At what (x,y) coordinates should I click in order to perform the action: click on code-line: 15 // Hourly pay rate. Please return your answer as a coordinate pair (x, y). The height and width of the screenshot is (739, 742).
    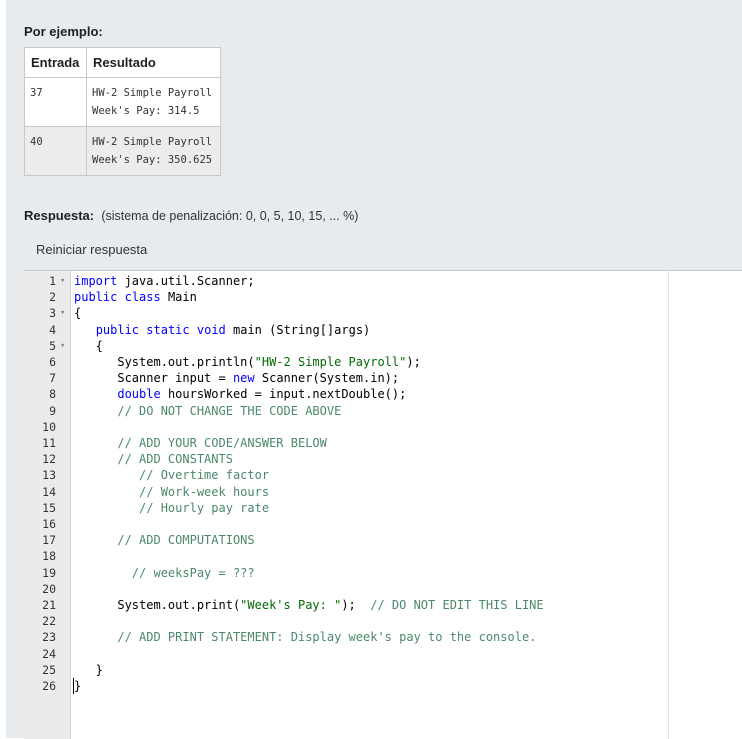
    Looking at the image, I should click on (344, 508).